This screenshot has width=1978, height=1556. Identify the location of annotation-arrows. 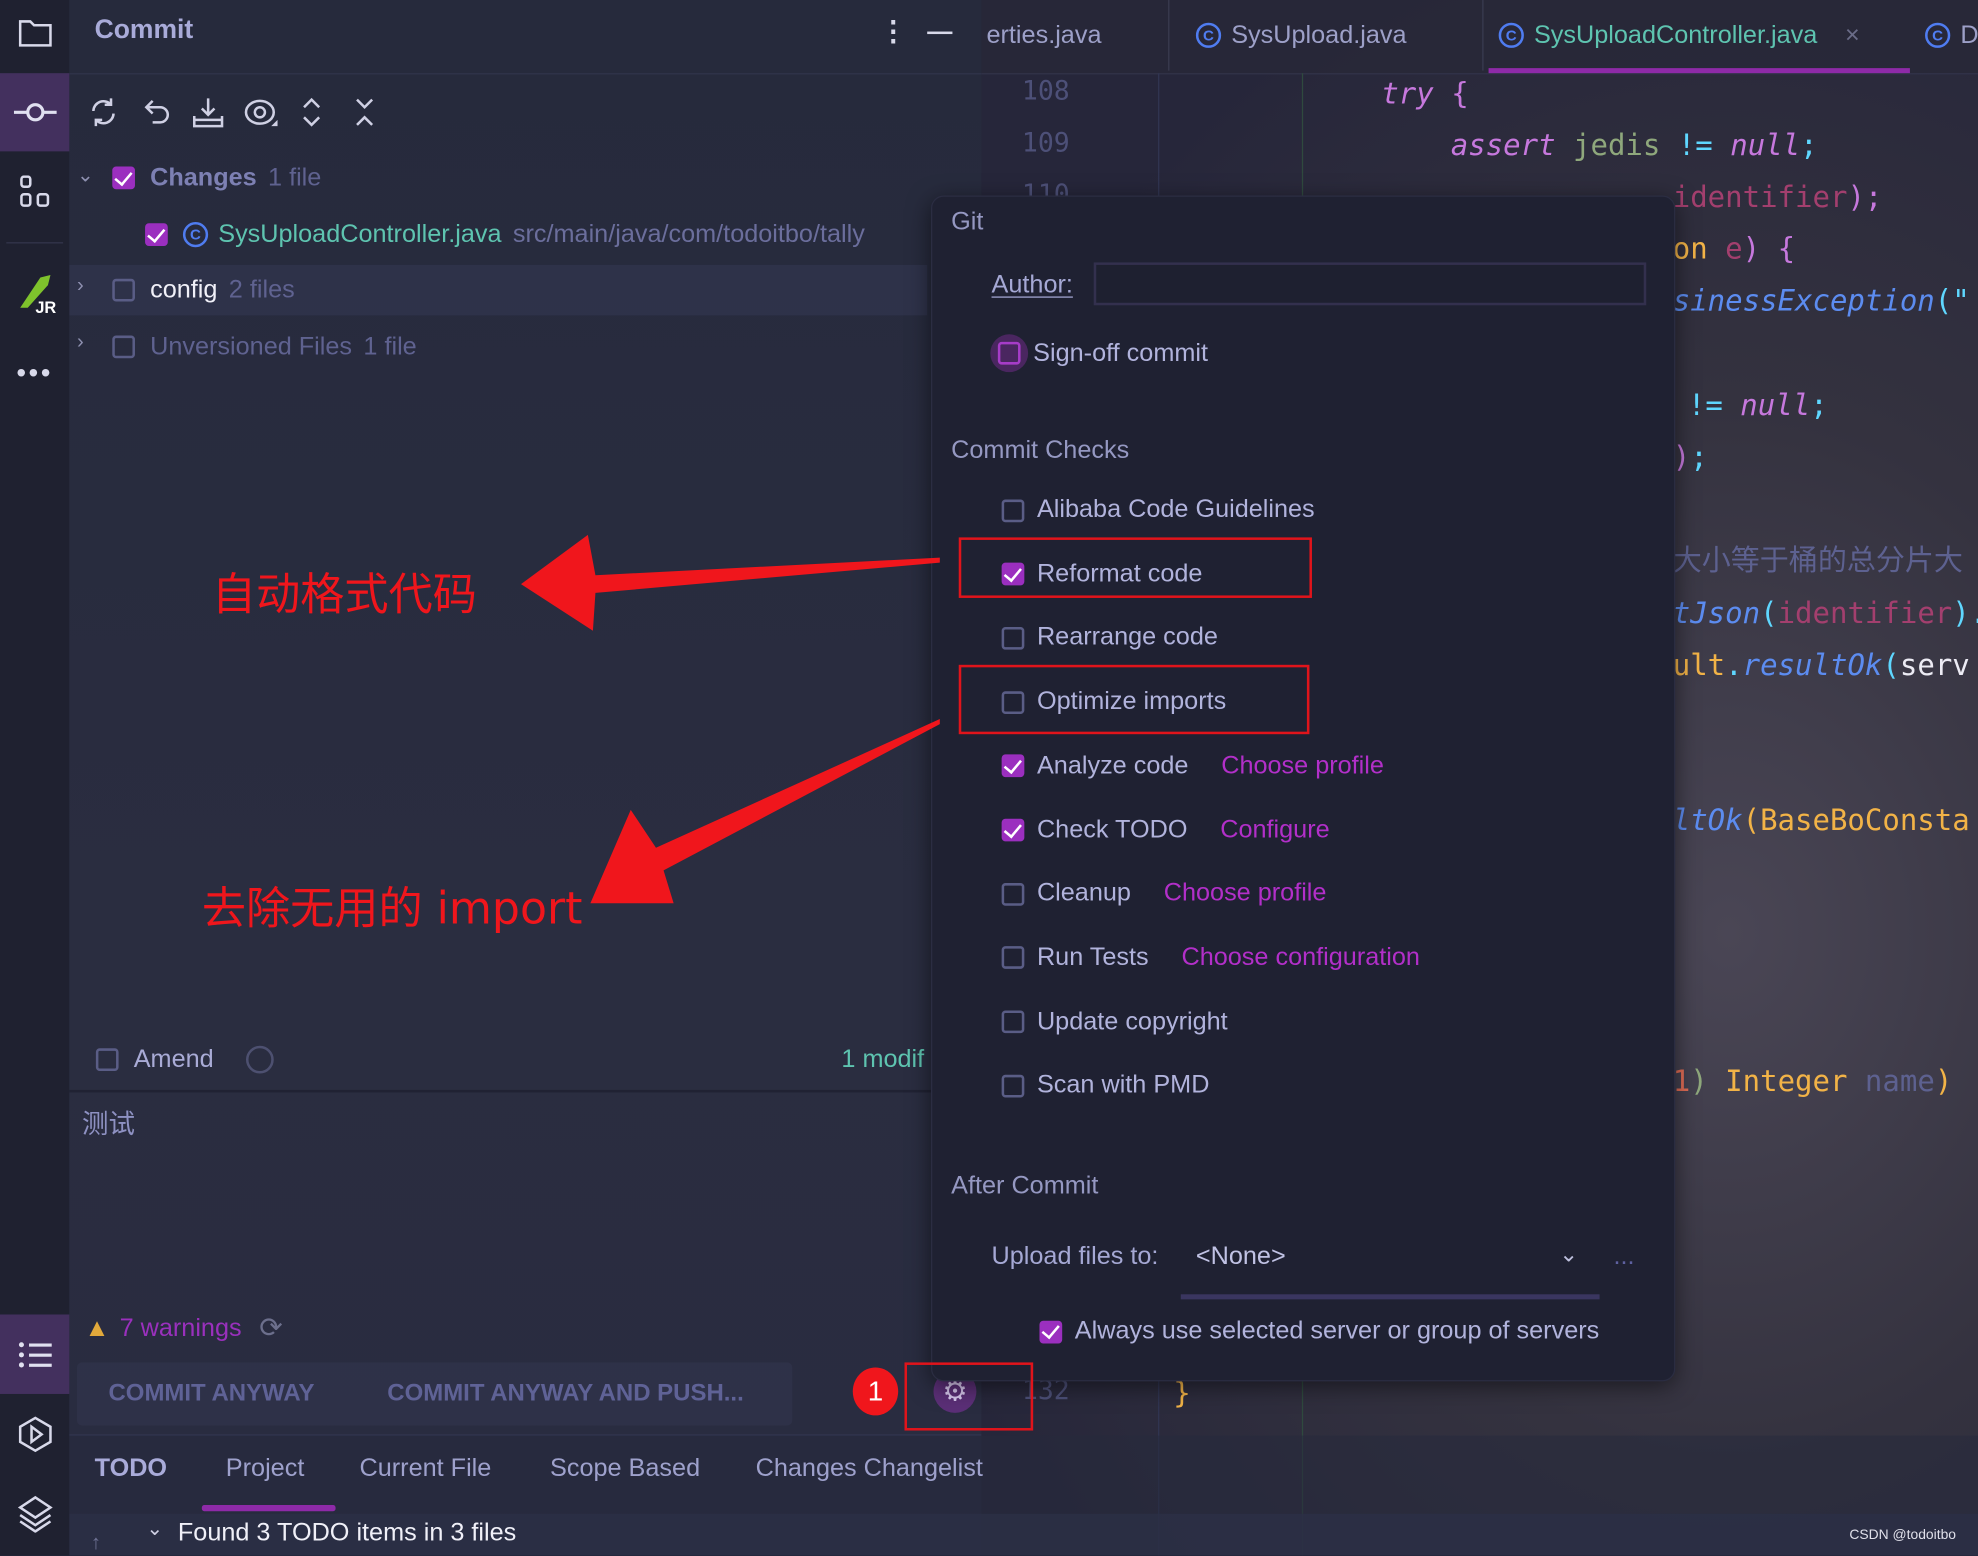
(730, 719).